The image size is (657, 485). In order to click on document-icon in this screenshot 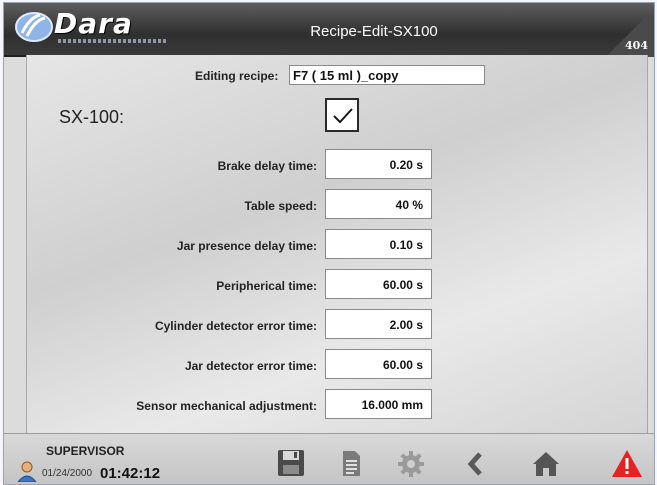, I will do `click(351, 463)`.